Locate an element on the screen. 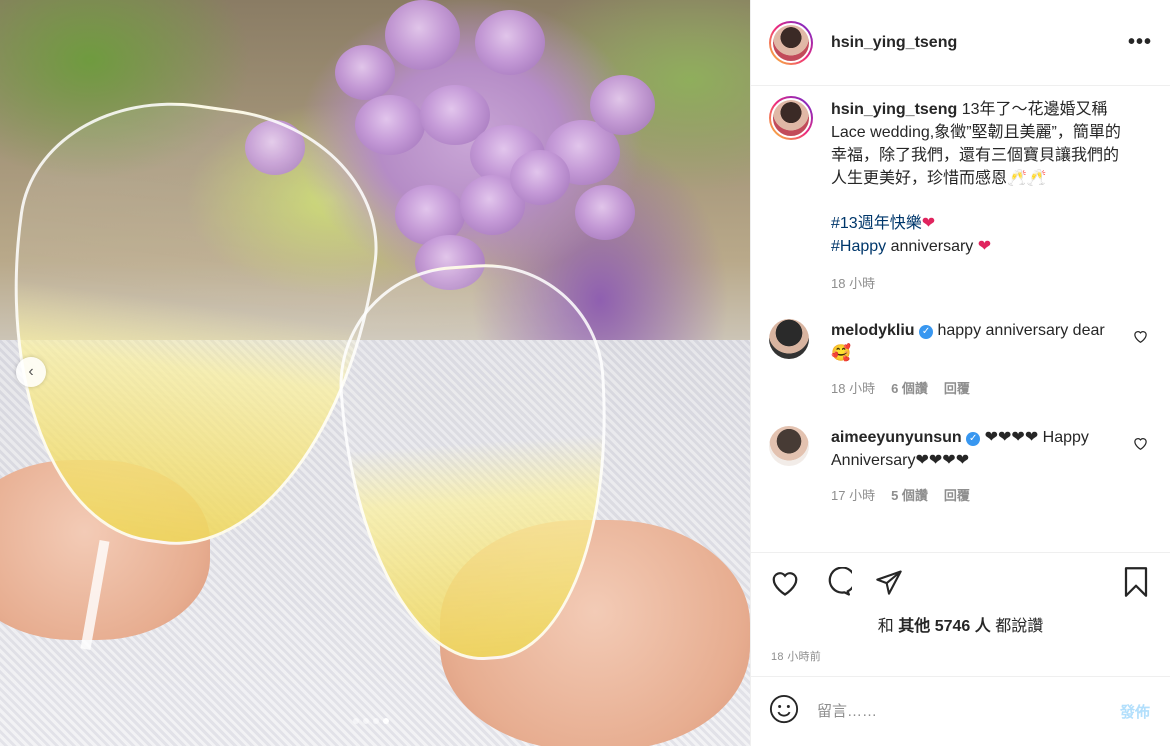 This screenshot has height=746, width=1170. likes-suffix: 都說讚 is located at coordinates (1017, 626).